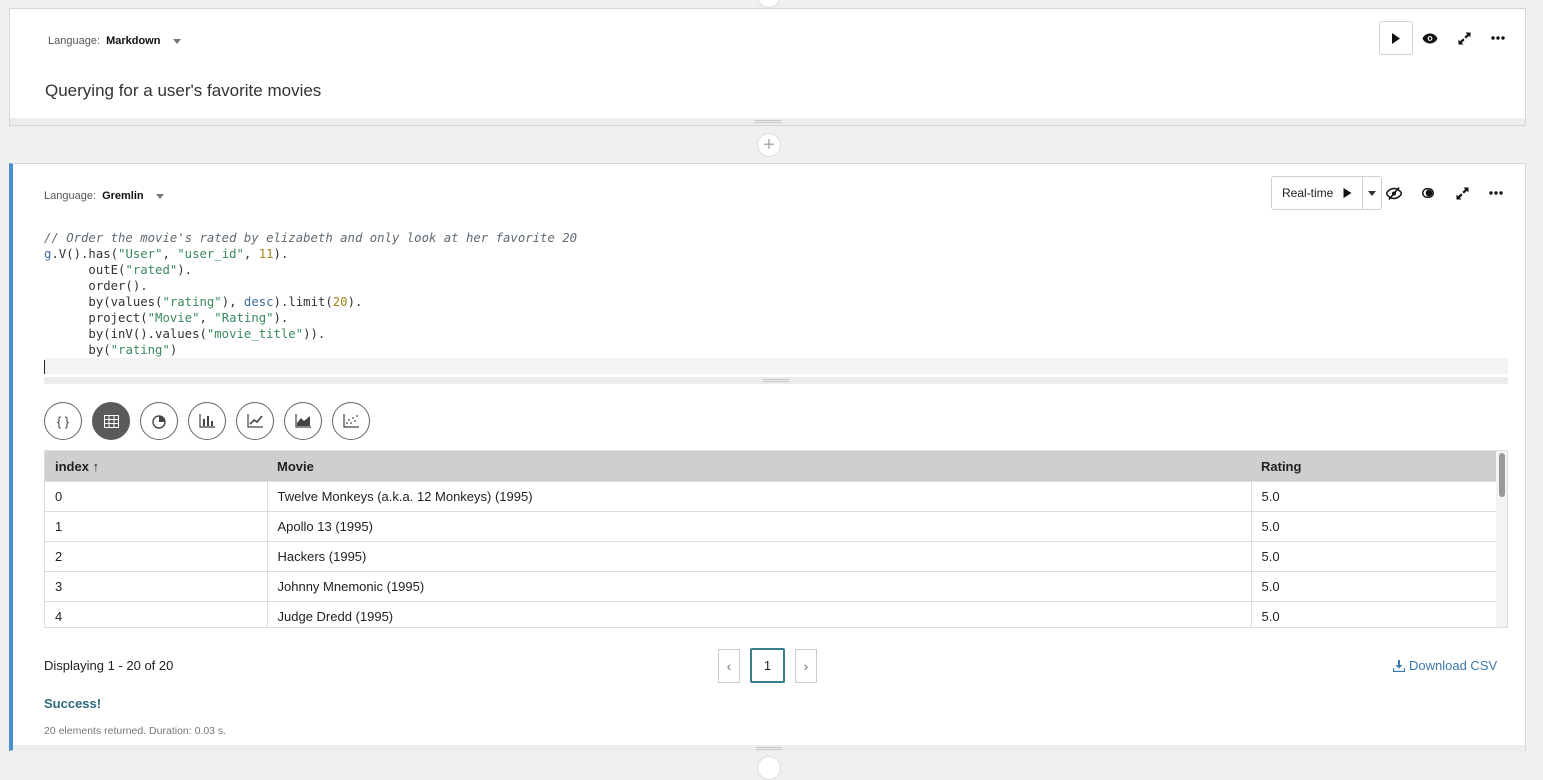  I want to click on viz-bar-button, so click(207, 421).